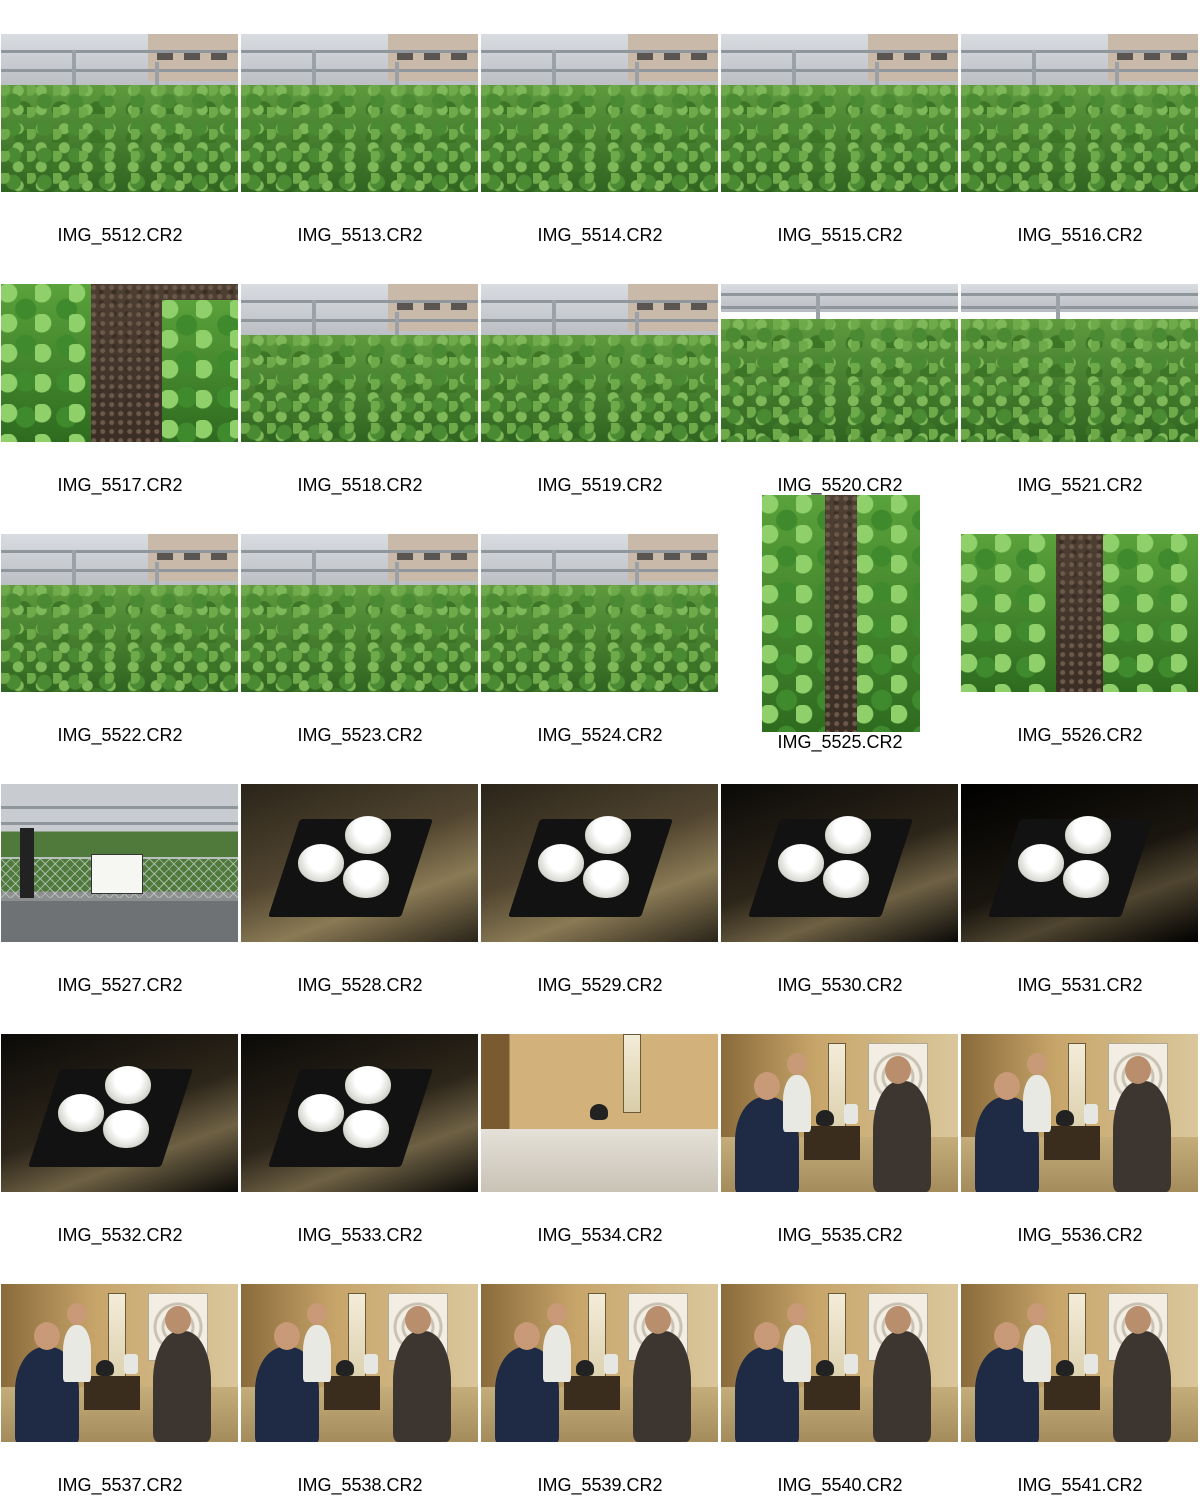 This screenshot has height=1500, width=1200. Describe the element at coordinates (600, 735) in the screenshot. I see `photo-filename-label: IMG_5524.CR2` at that location.